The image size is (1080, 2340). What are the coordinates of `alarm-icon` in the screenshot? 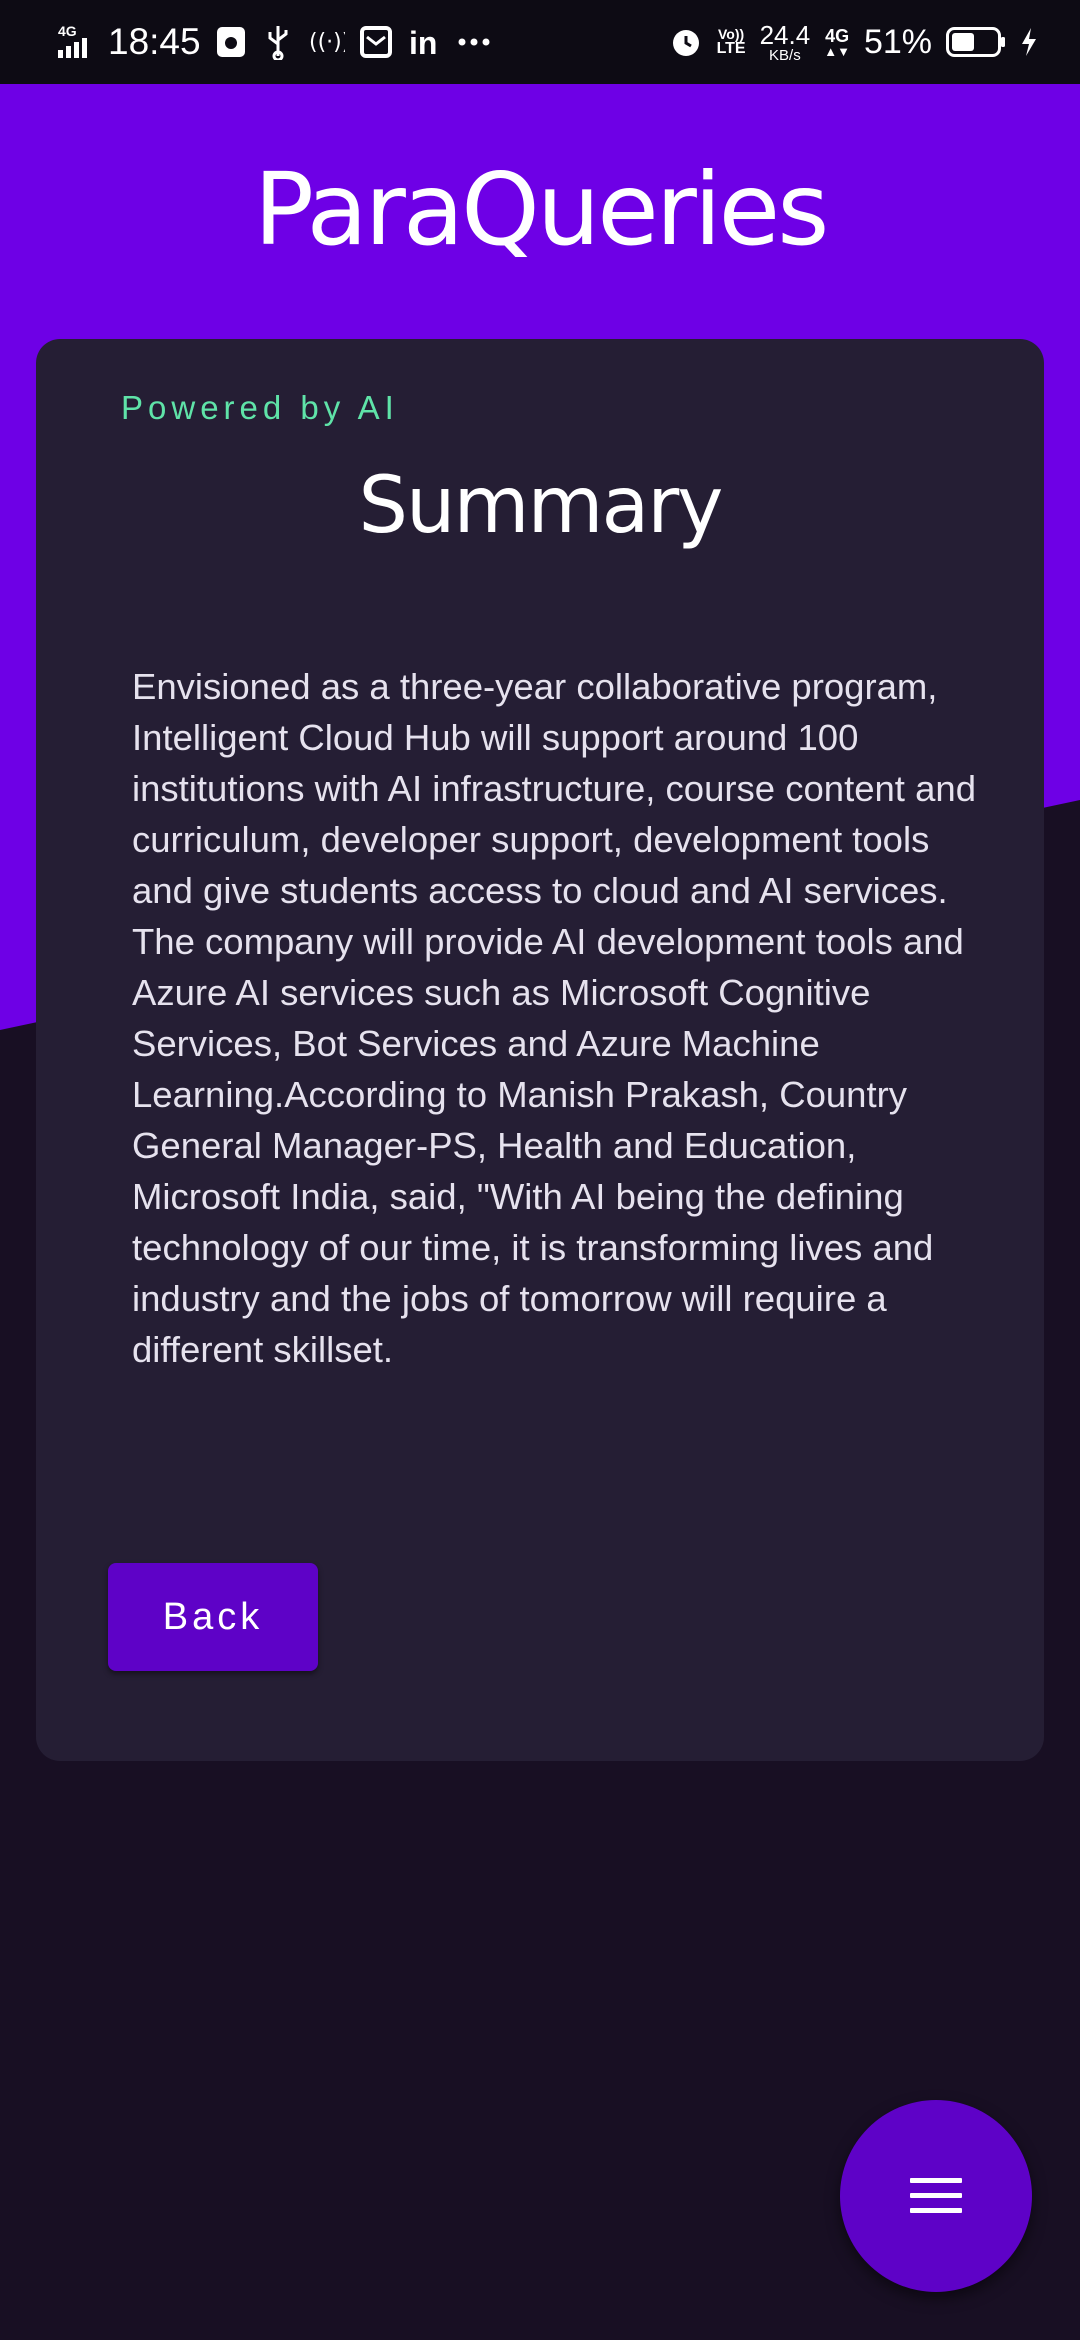 It's located at (686, 42).